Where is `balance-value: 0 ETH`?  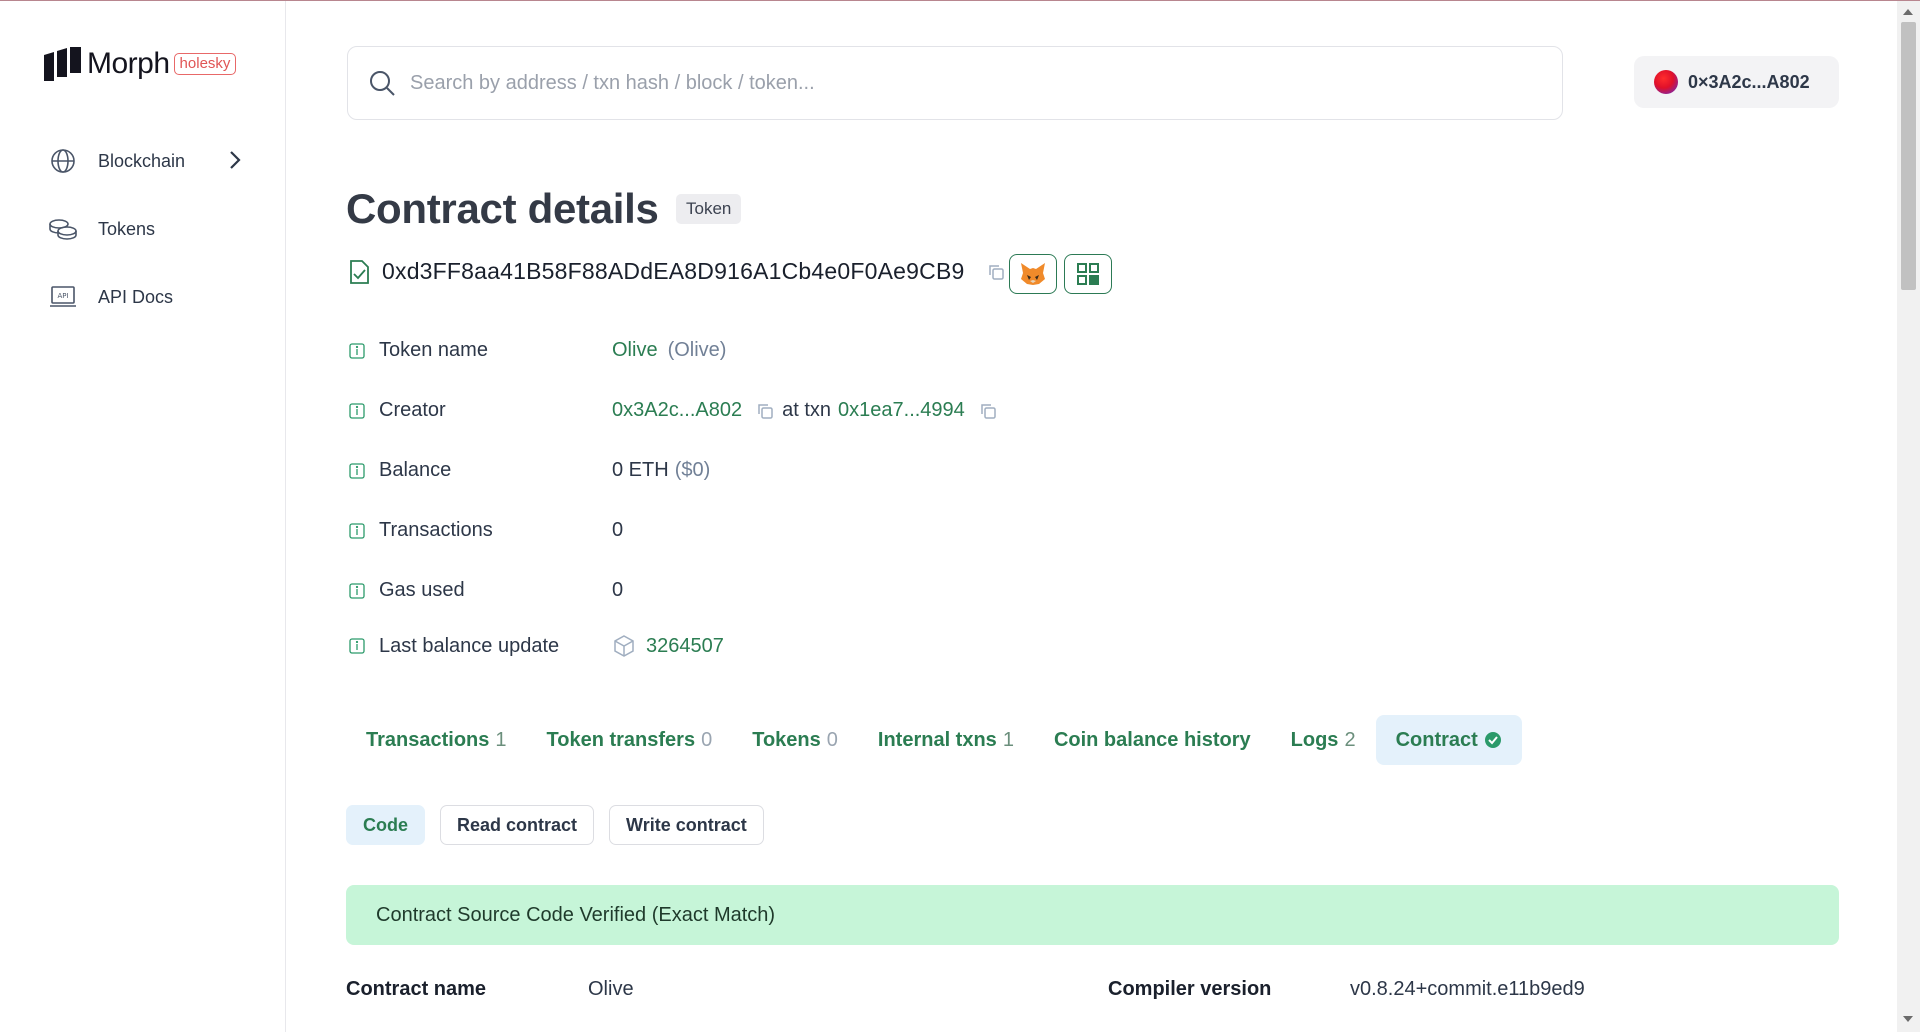
balance-value: 0 ETH is located at coordinates (640, 470).